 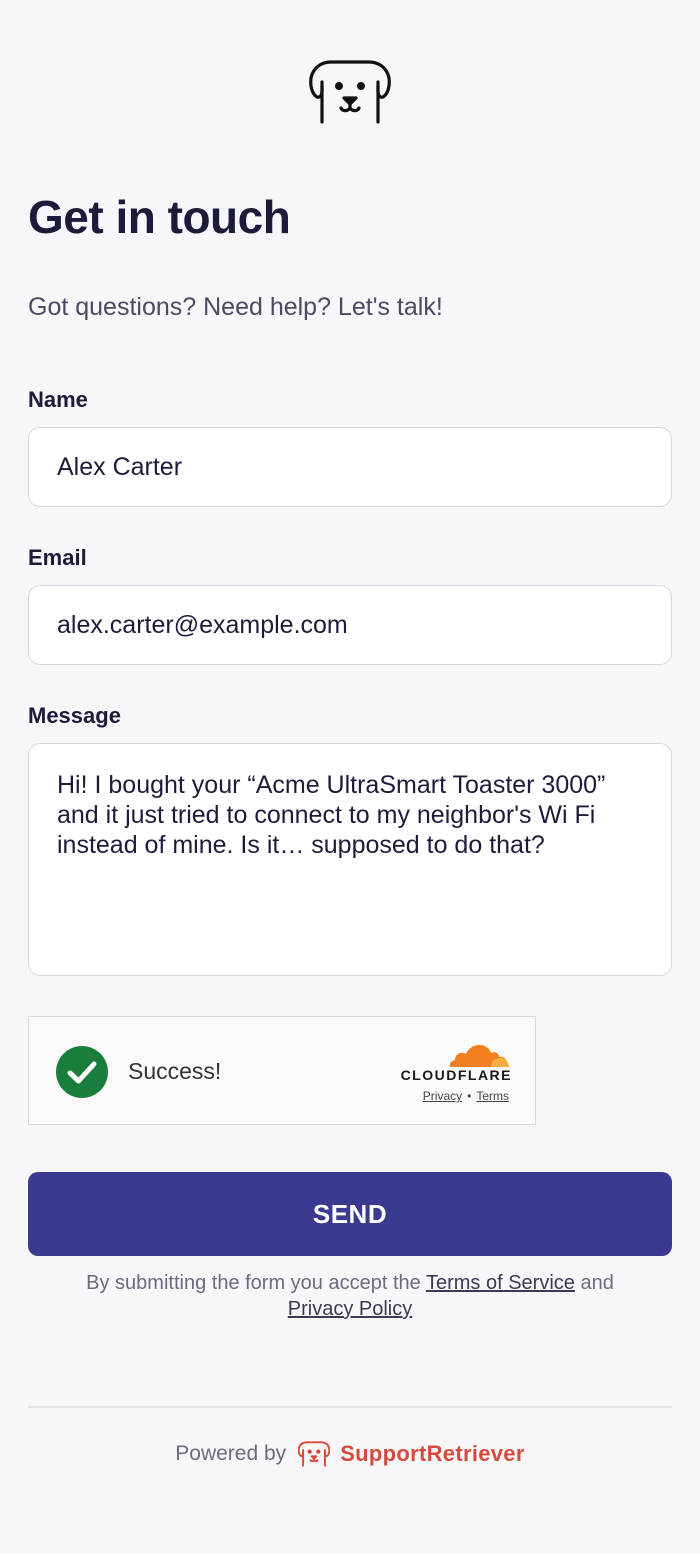 I want to click on captcha-links: Privacy • Terms, so click(x=439, y=1096).